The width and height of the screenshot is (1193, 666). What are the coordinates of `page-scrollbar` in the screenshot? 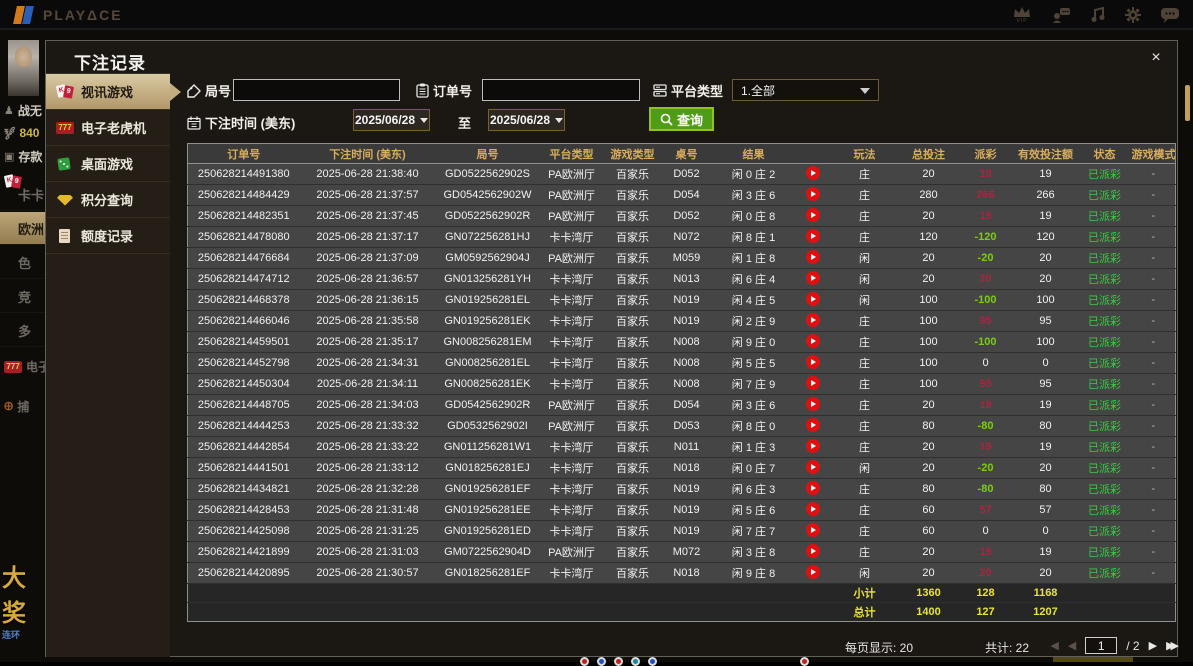 It's located at (1187, 103).